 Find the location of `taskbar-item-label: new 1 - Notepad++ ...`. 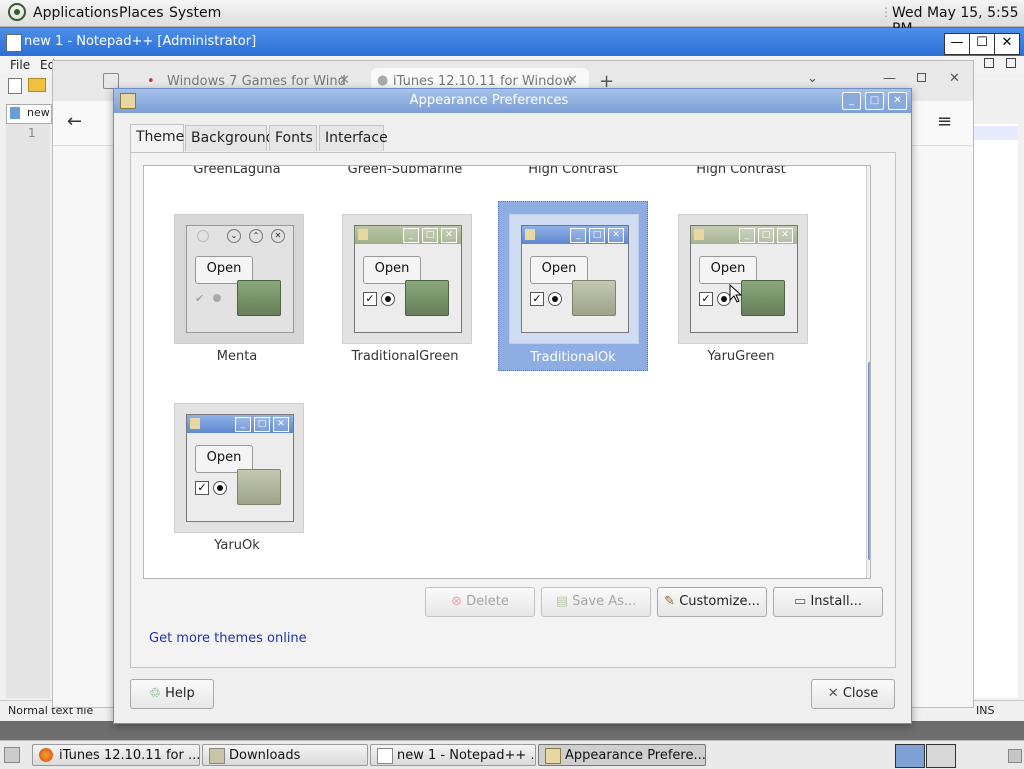

taskbar-item-label: new 1 - Notepad++ ... is located at coordinates (466, 755).